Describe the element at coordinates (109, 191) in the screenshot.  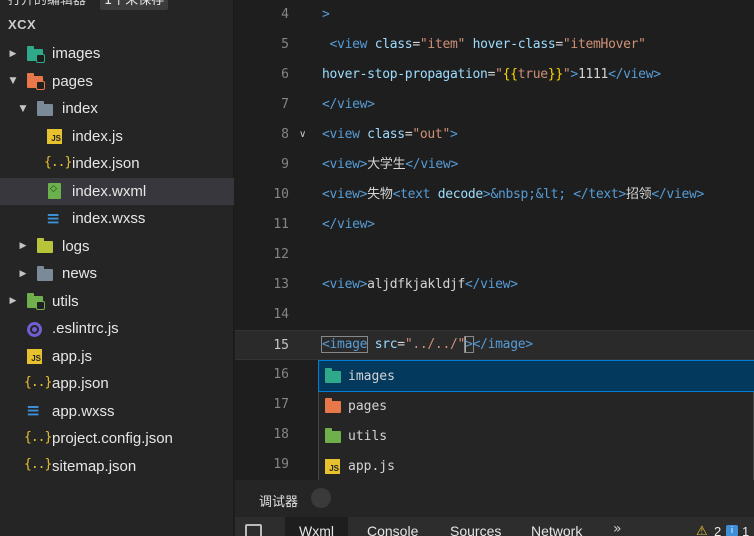
I see `tree-item-label: index.wxml` at that location.